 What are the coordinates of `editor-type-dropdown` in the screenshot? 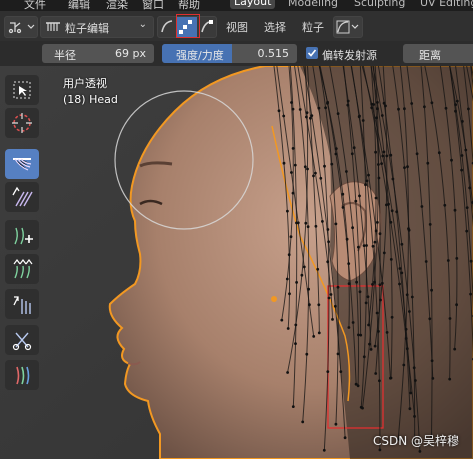 It's located at (21, 27).